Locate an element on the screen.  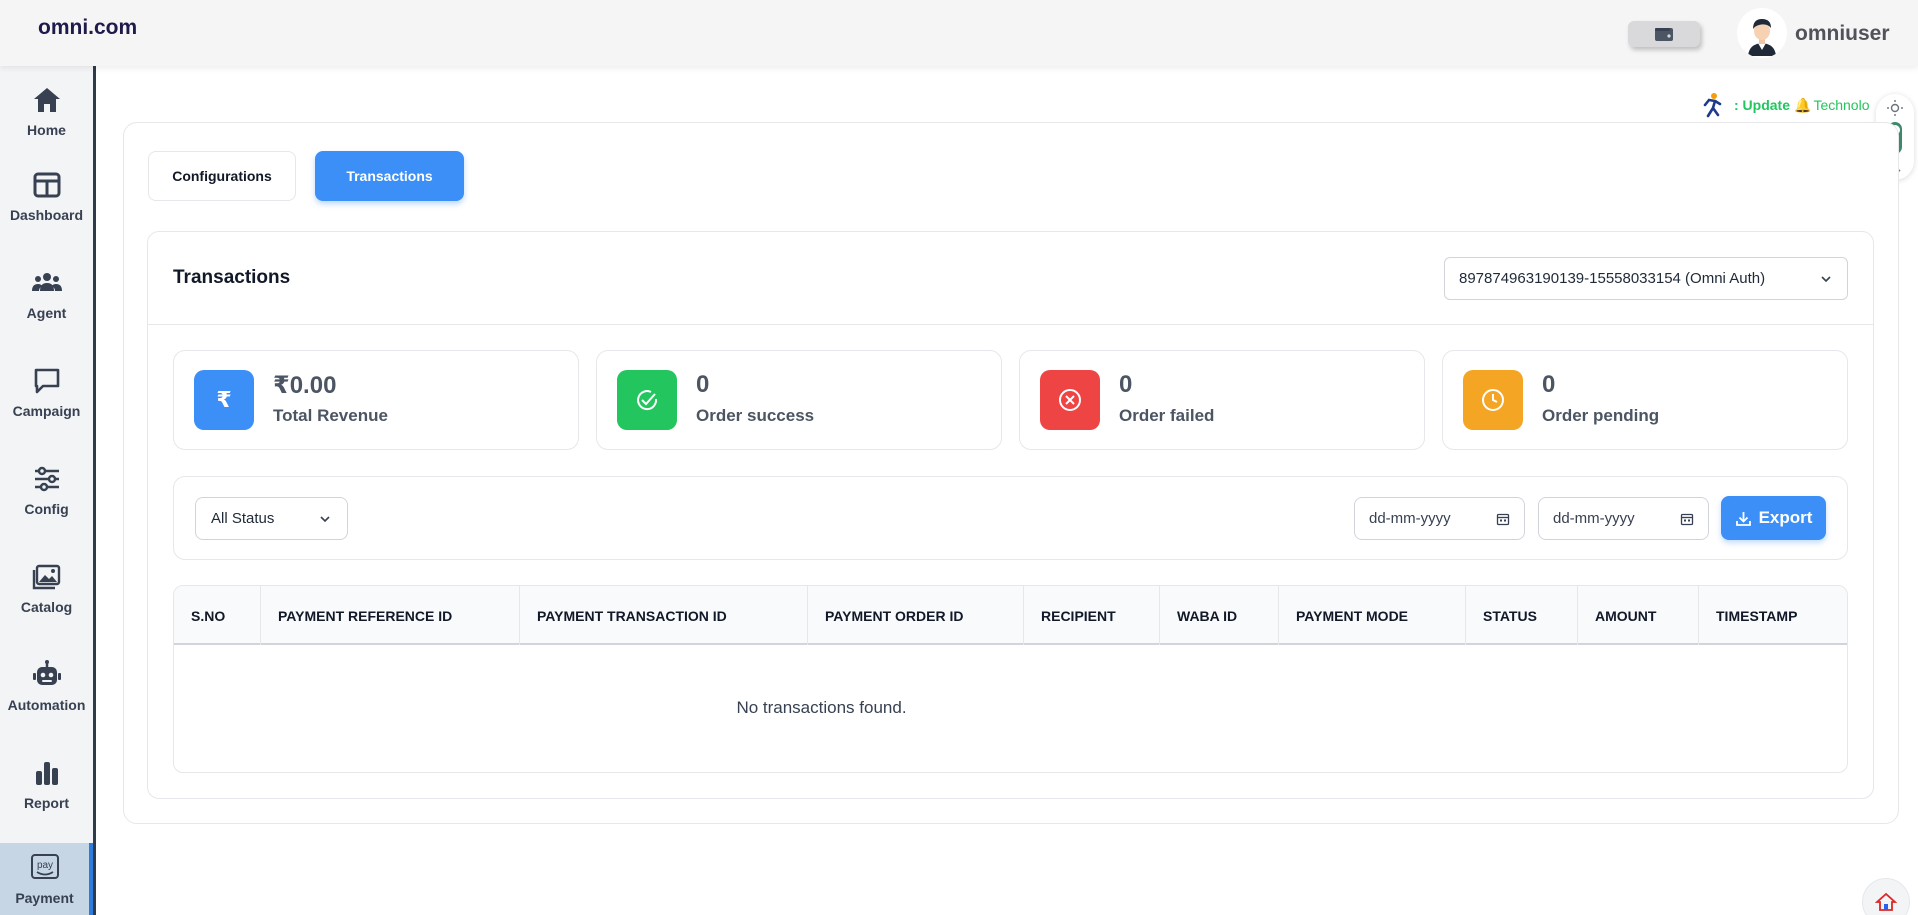
clock-icon is located at coordinates (1493, 400).